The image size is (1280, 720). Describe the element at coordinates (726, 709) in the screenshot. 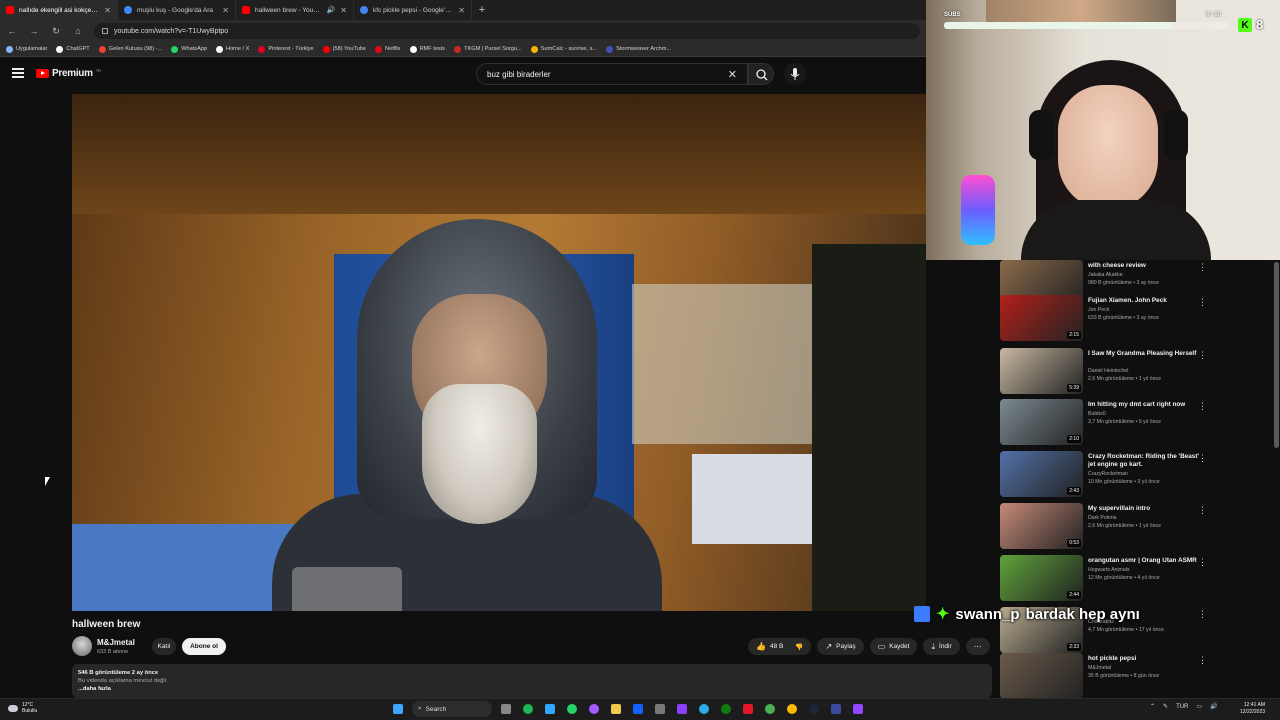

I see `xbox-icon` at that location.